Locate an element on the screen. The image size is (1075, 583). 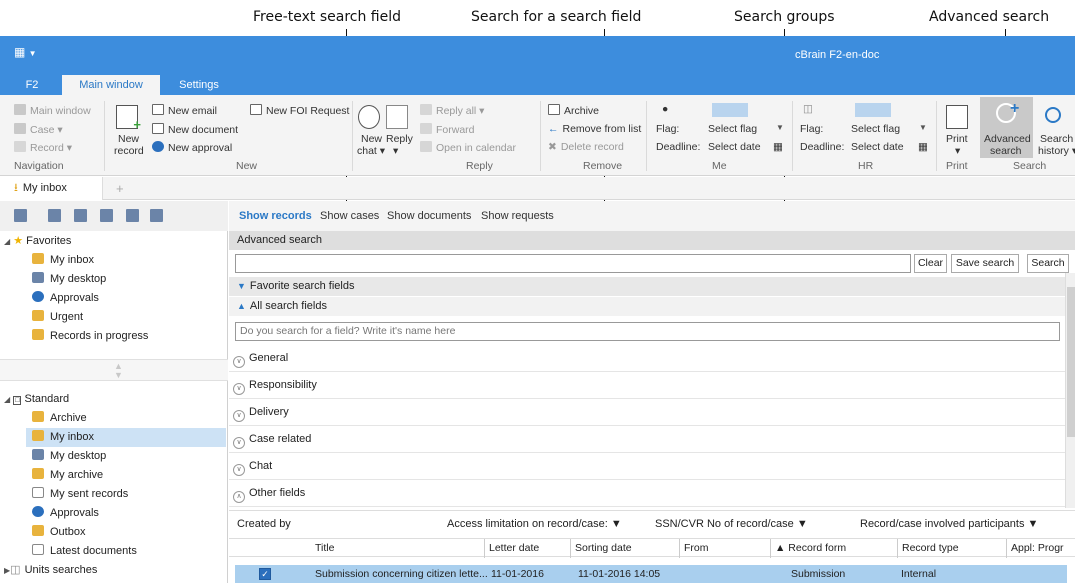
hr-deadline-select: Select date is located at coordinates (877, 147).